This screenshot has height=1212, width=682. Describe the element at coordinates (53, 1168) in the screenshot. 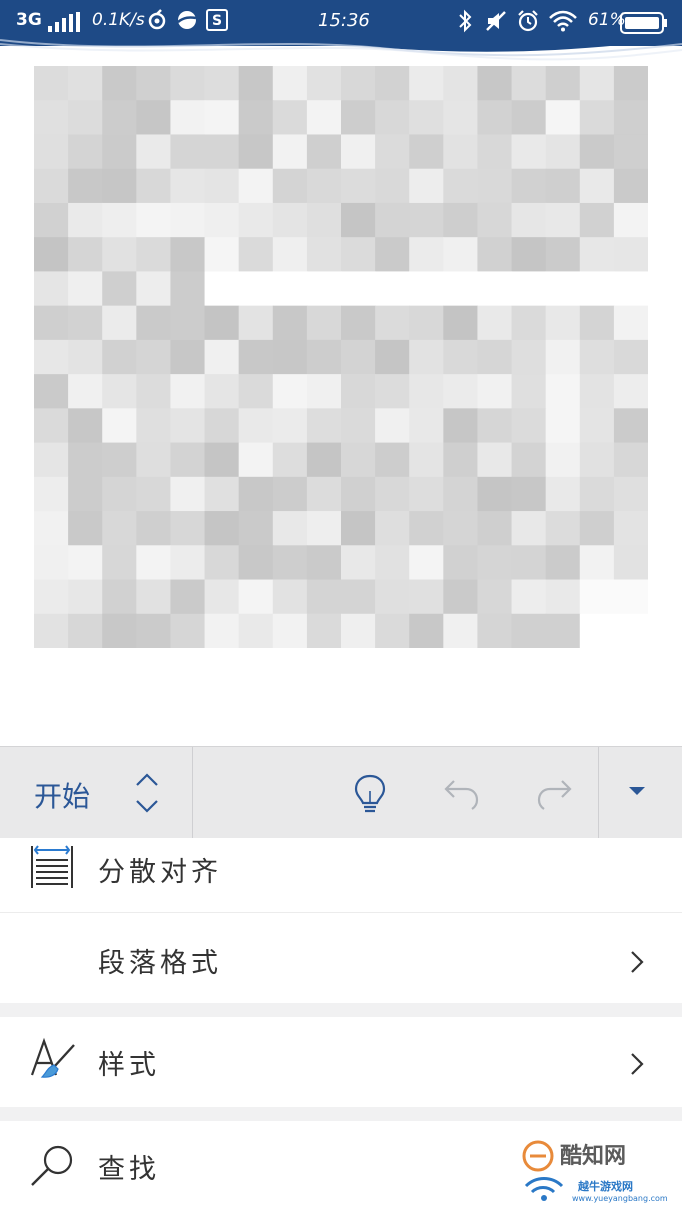

I see `search-icon` at that location.